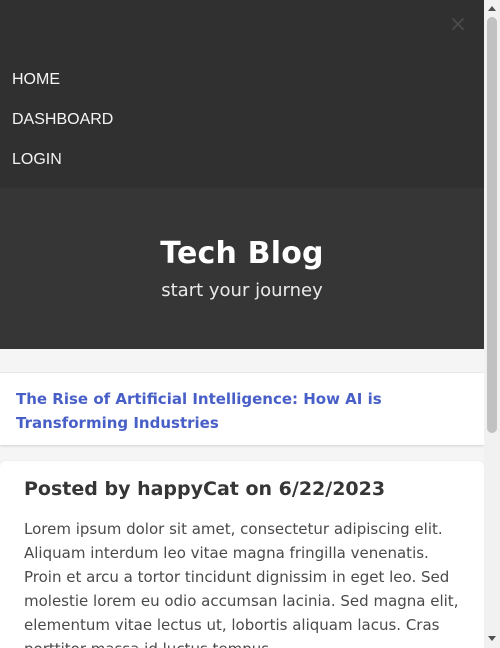 The height and width of the screenshot is (648, 500). Describe the element at coordinates (458, 25) in the screenshot. I see `close-icon: ×` at that location.